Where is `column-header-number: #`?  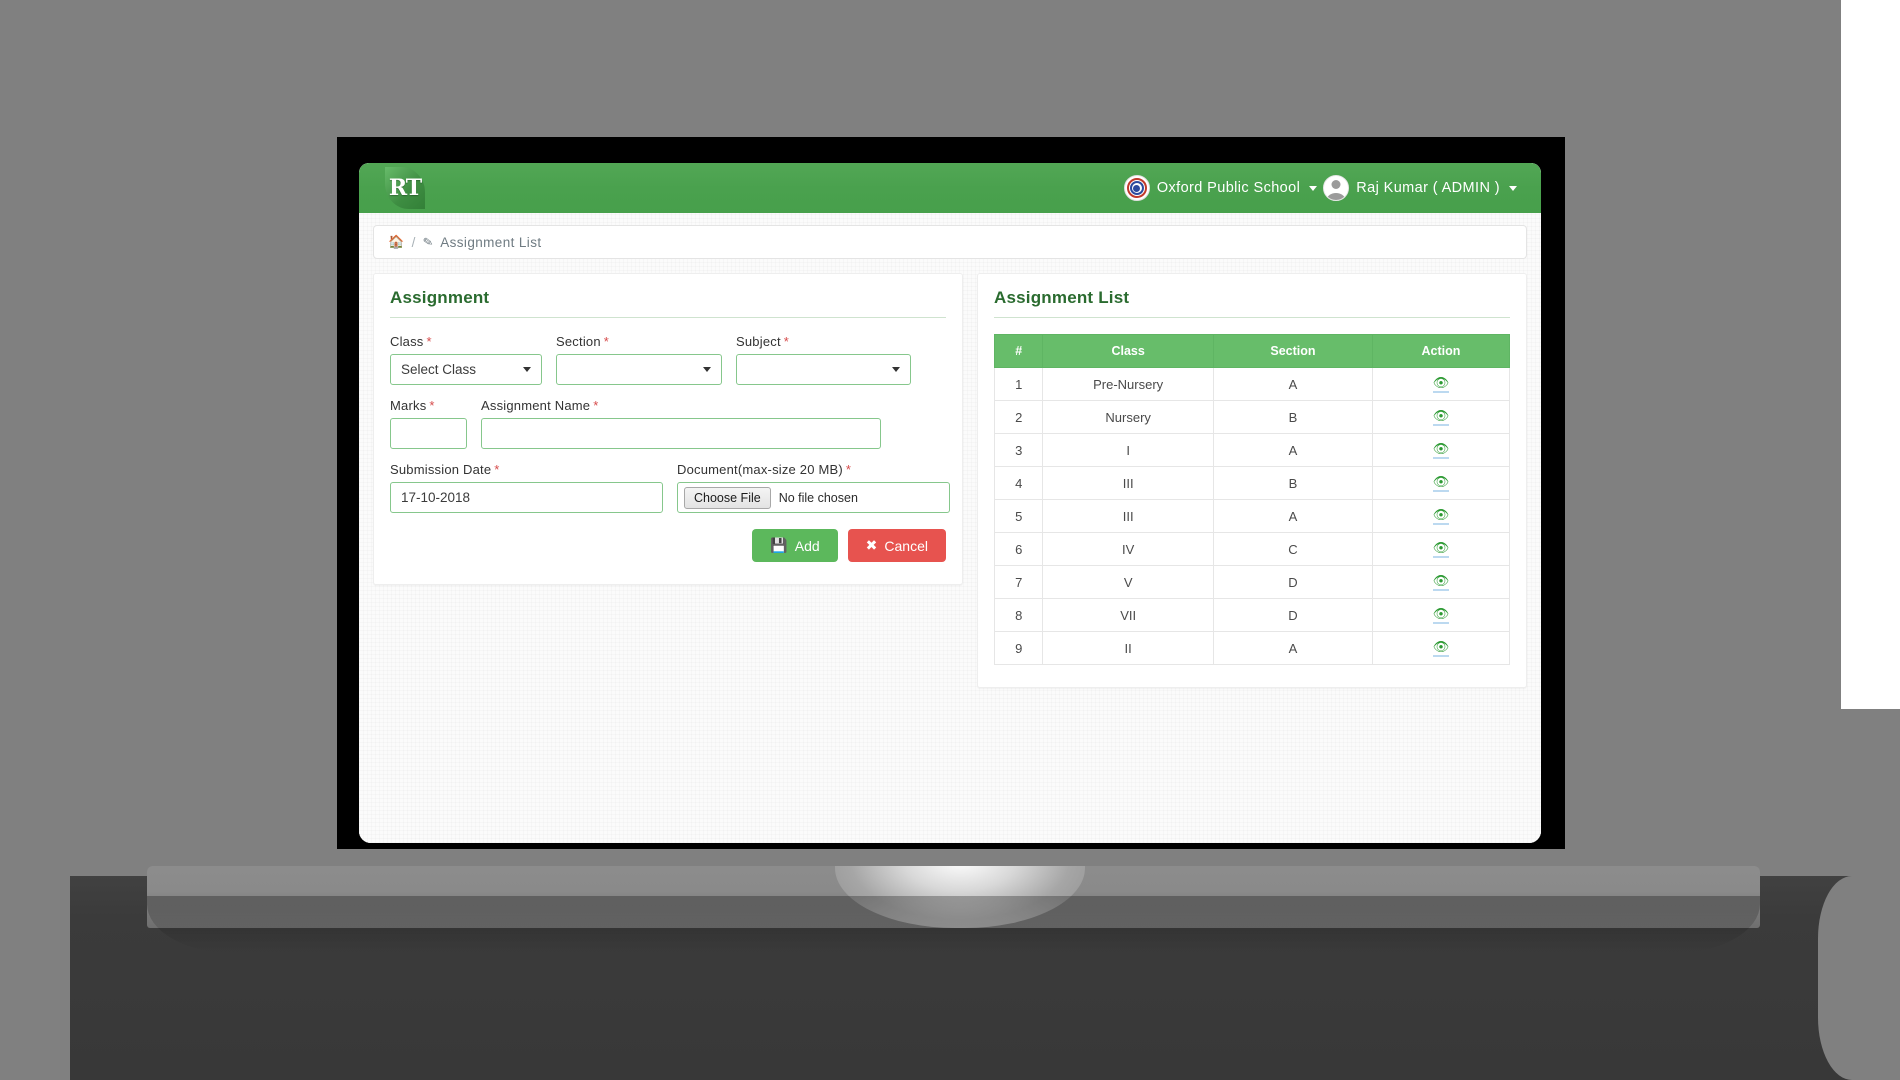 column-header-number: # is located at coordinates (1018, 351).